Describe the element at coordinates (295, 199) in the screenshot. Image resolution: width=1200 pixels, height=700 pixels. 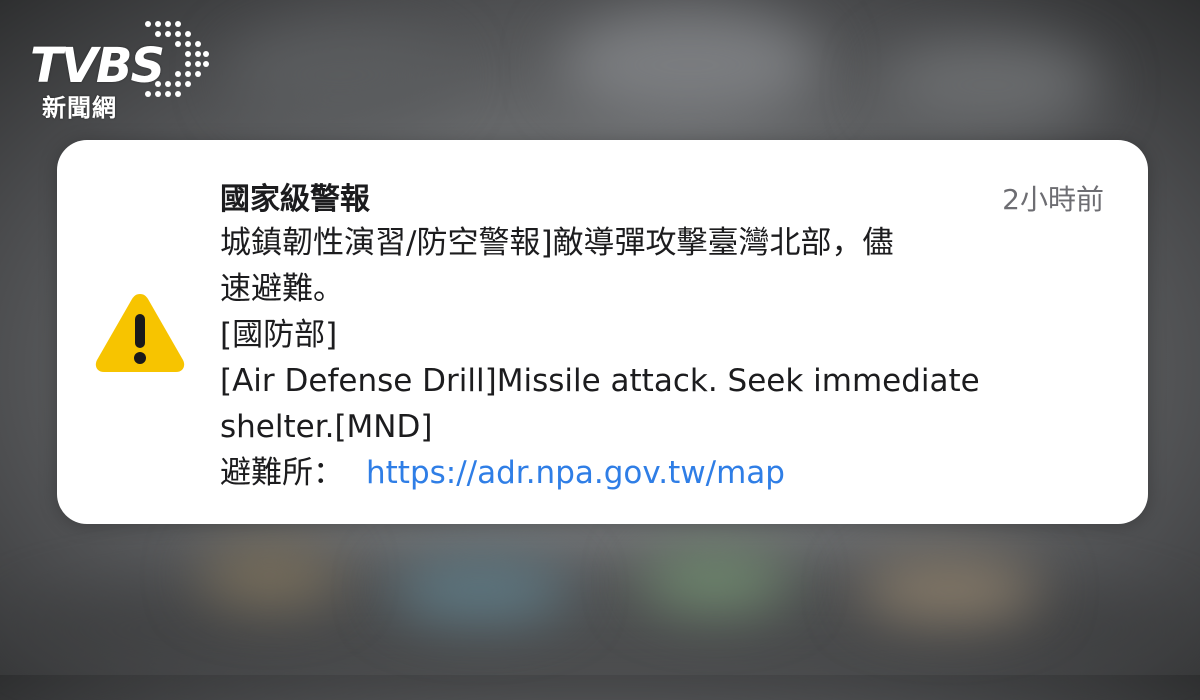
I see `notification-title: 國家級警報` at that location.